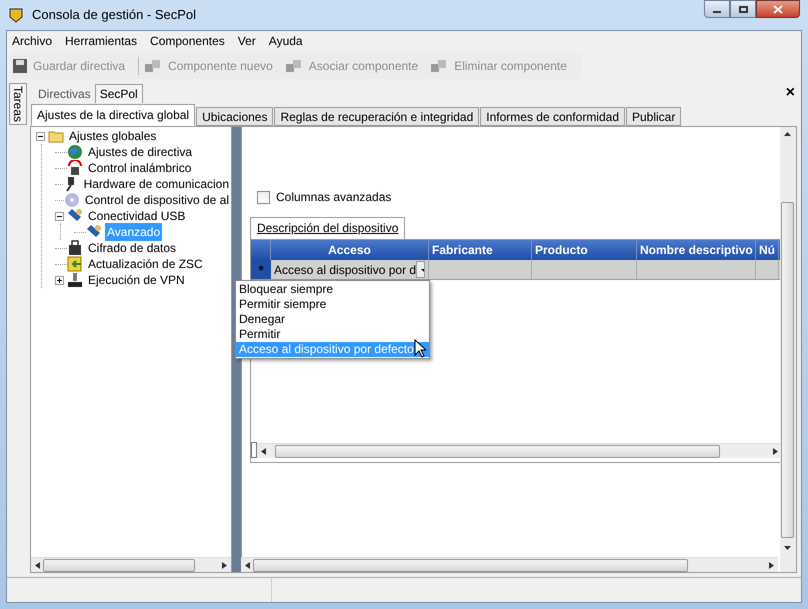 Image resolution: width=808 pixels, height=609 pixels. I want to click on checkbox-label: Columnas avanzadas, so click(334, 197).